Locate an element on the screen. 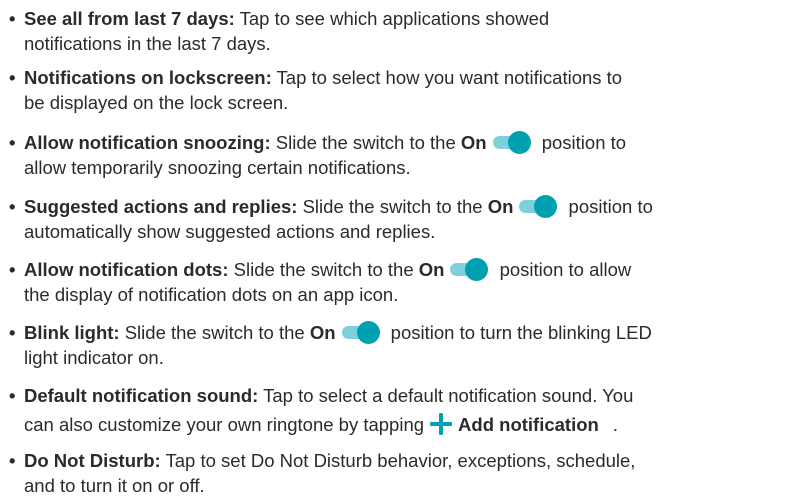  description-post: position to turn the blinking LED is located at coordinates (518, 332).